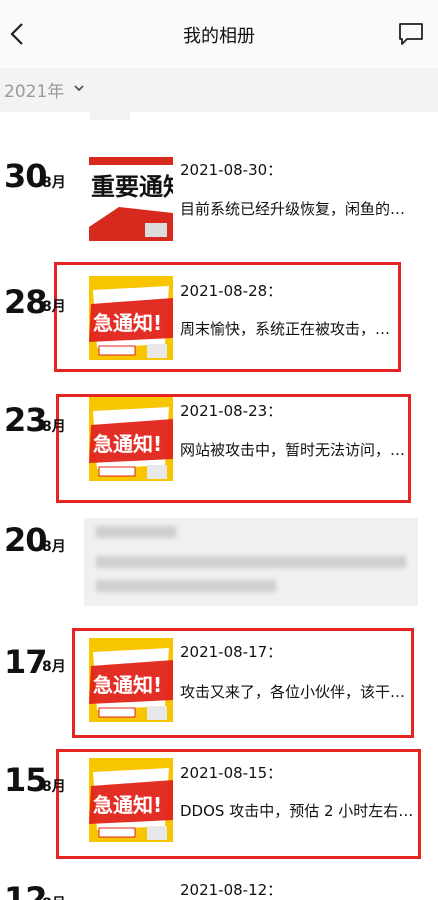 Image resolution: width=438 pixels, height=900 pixels. I want to click on year-filter-bar: 2021年, so click(219, 90).